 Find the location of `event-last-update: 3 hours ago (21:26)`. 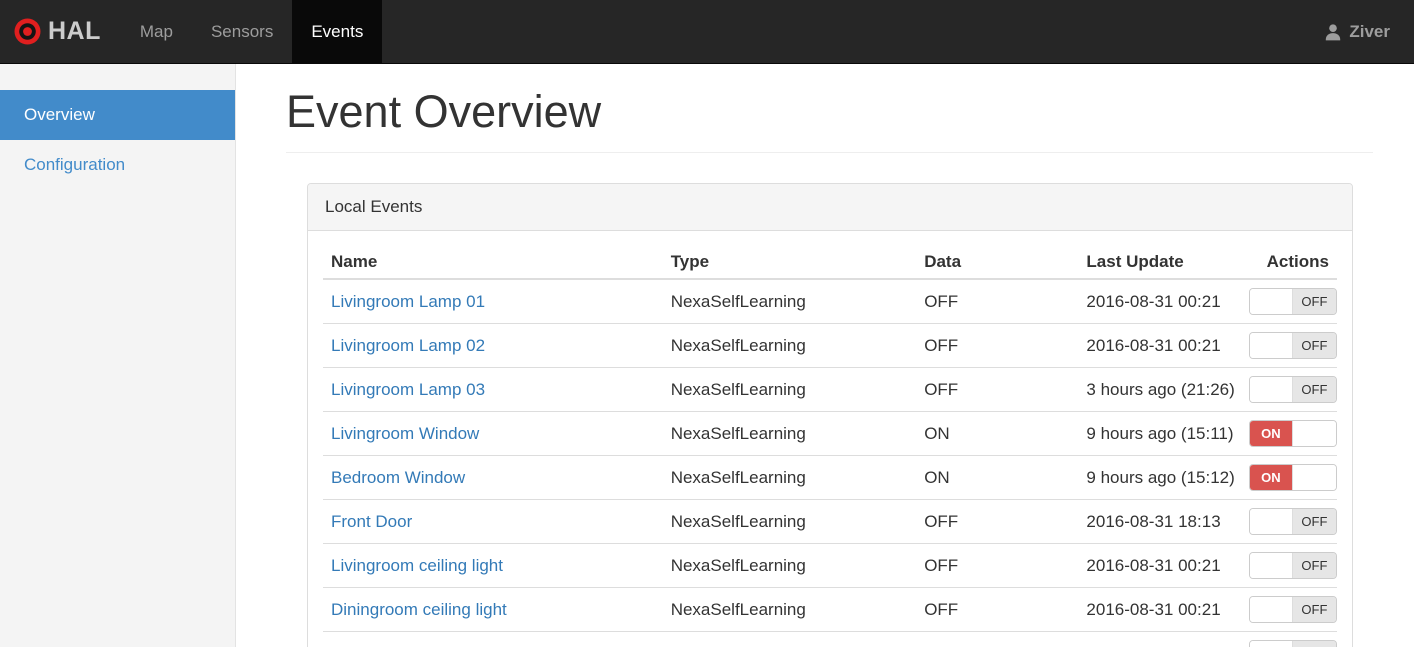

event-last-update: 3 hours ago (21:26) is located at coordinates (1159, 389).